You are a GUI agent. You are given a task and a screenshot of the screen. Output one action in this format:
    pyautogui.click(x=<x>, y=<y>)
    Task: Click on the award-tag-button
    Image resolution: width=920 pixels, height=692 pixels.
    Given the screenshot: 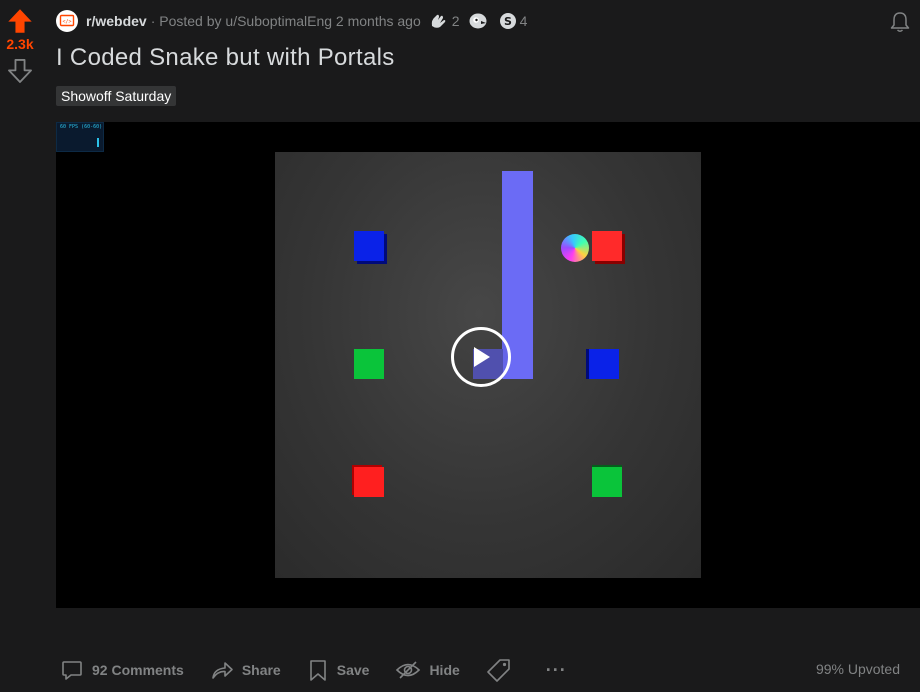 What is the action you would take?
    pyautogui.click(x=503, y=670)
    